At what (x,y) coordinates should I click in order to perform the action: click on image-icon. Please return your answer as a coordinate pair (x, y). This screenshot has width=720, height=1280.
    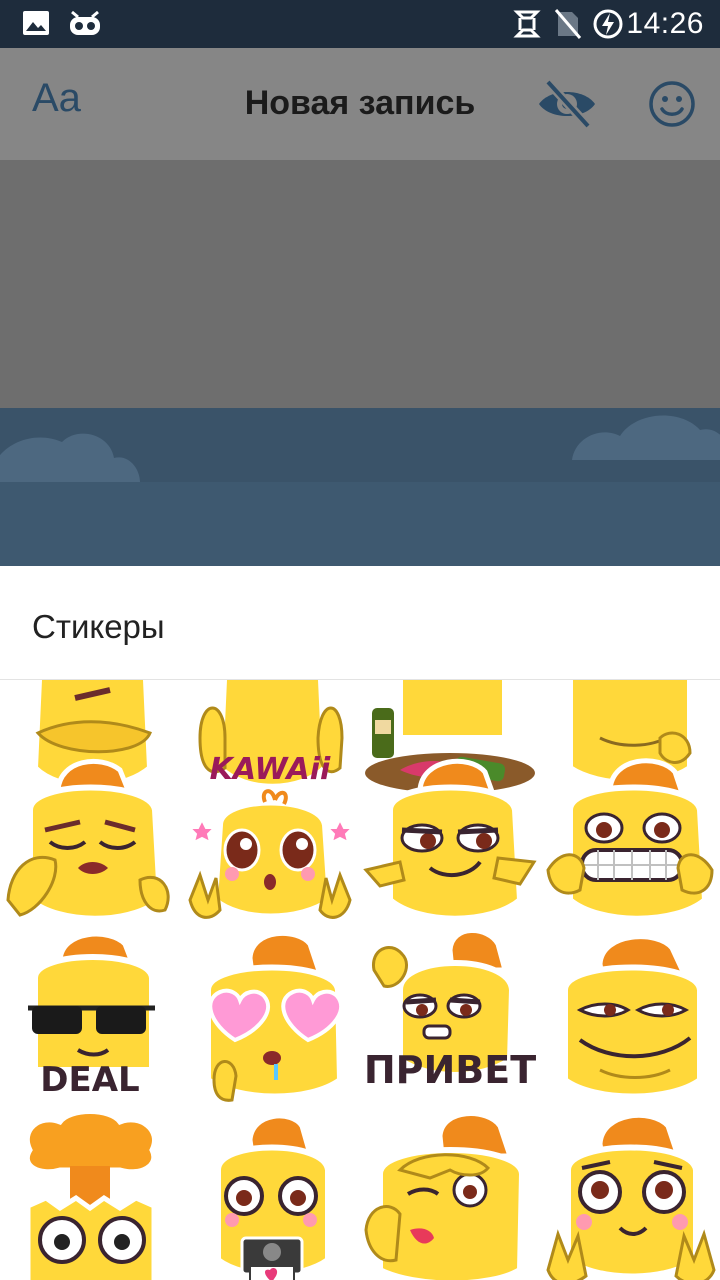
    Looking at the image, I should click on (36, 25).